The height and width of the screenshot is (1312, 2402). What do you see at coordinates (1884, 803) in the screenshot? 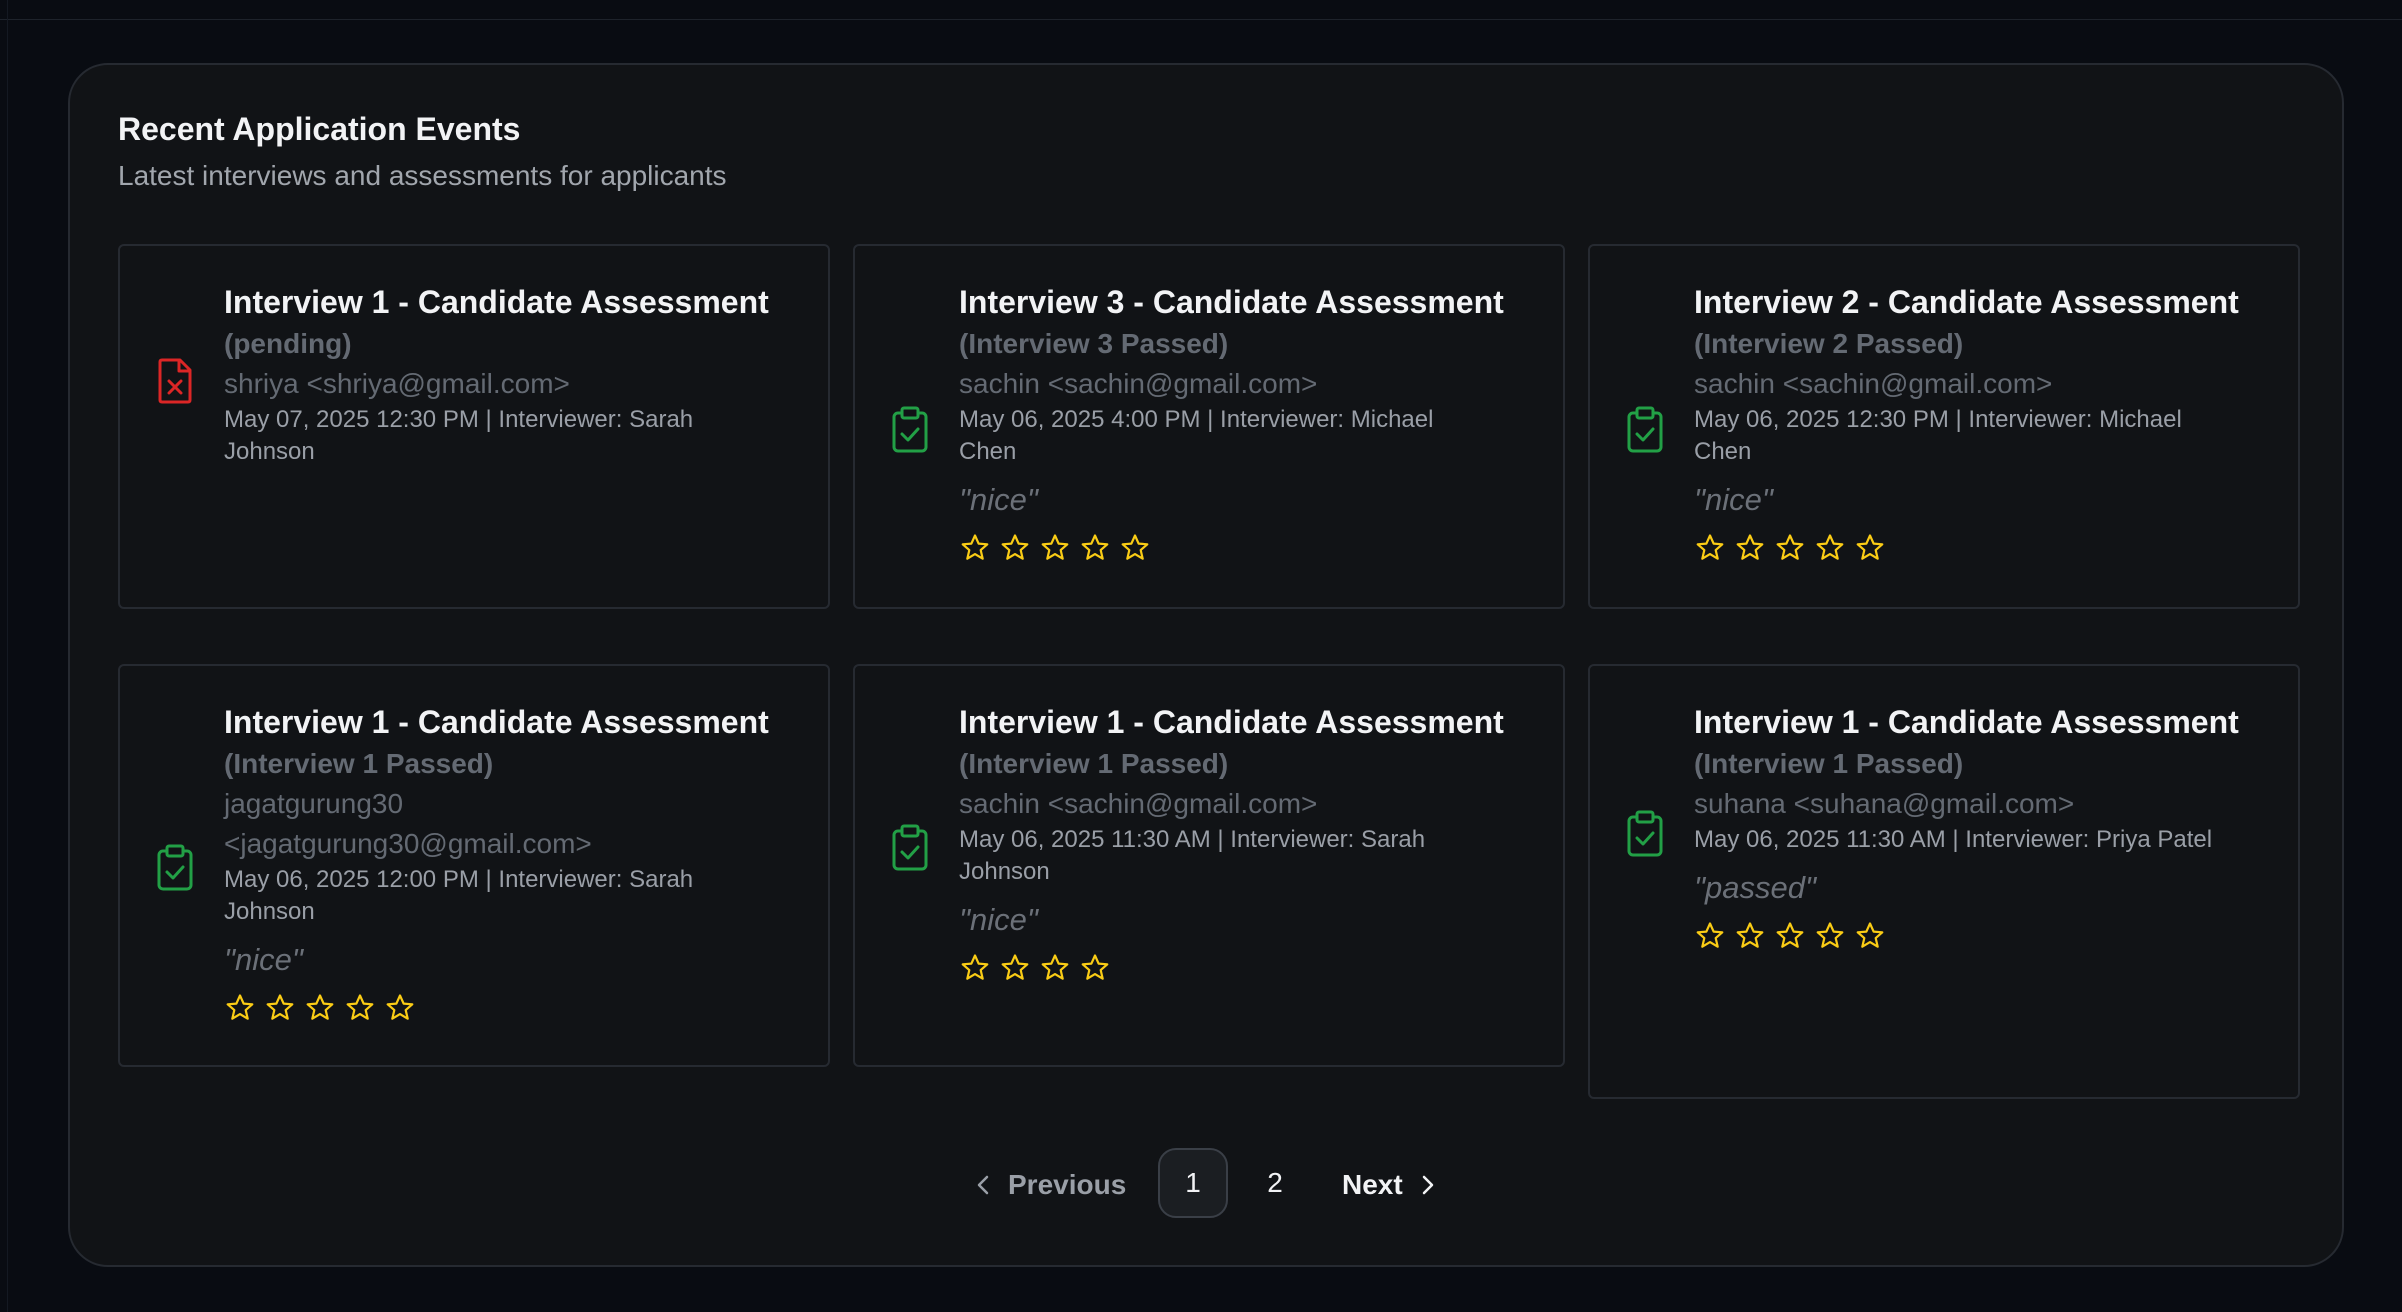
I see `applicant-email: suhana <suhana@gmail.com>` at bounding box center [1884, 803].